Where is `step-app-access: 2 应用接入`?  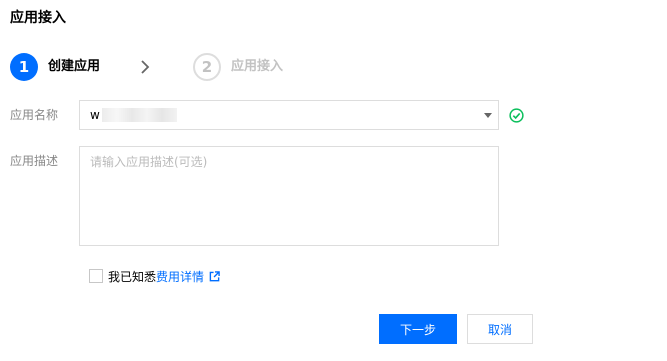 step-app-access: 2 应用接入 is located at coordinates (238, 67).